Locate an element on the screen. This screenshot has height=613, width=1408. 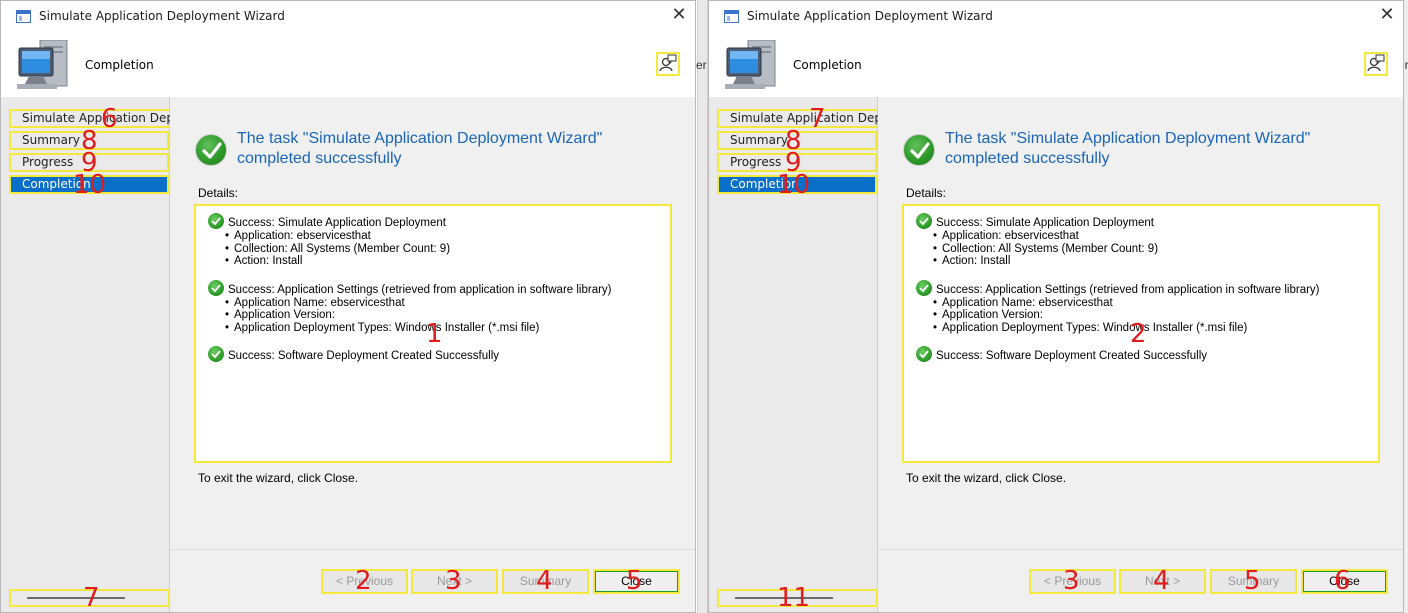
background-edge-text: er is located at coordinates (701, 65).